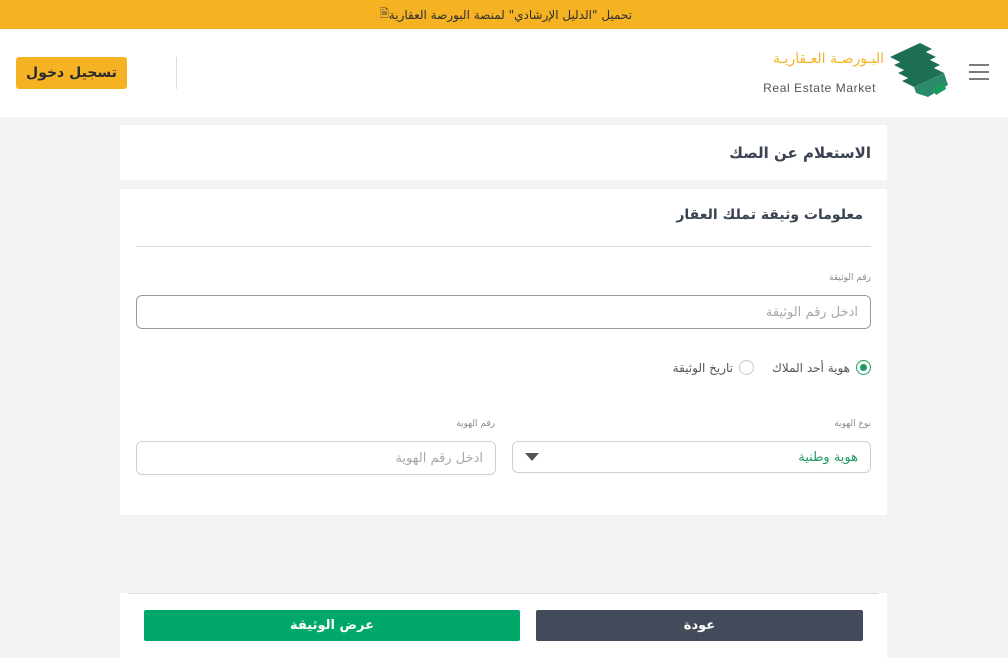  I want to click on id-number-input, so click(316, 458).